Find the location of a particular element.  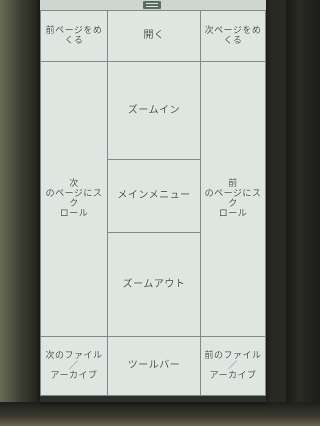

prev-file-zone: 前のファイル／ アーカイブ is located at coordinates (233, 366).